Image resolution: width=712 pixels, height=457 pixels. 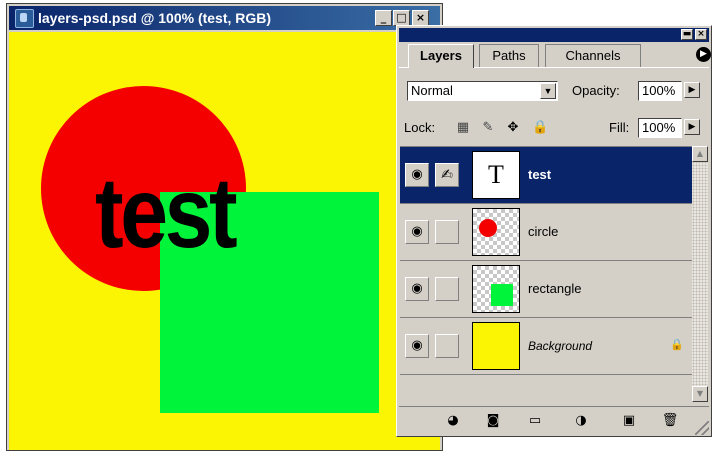 What do you see at coordinates (554, 420) in the screenshot?
I see `palette-footer: ◕ ◙ ▭ ◑ ▣ 🗑` at bounding box center [554, 420].